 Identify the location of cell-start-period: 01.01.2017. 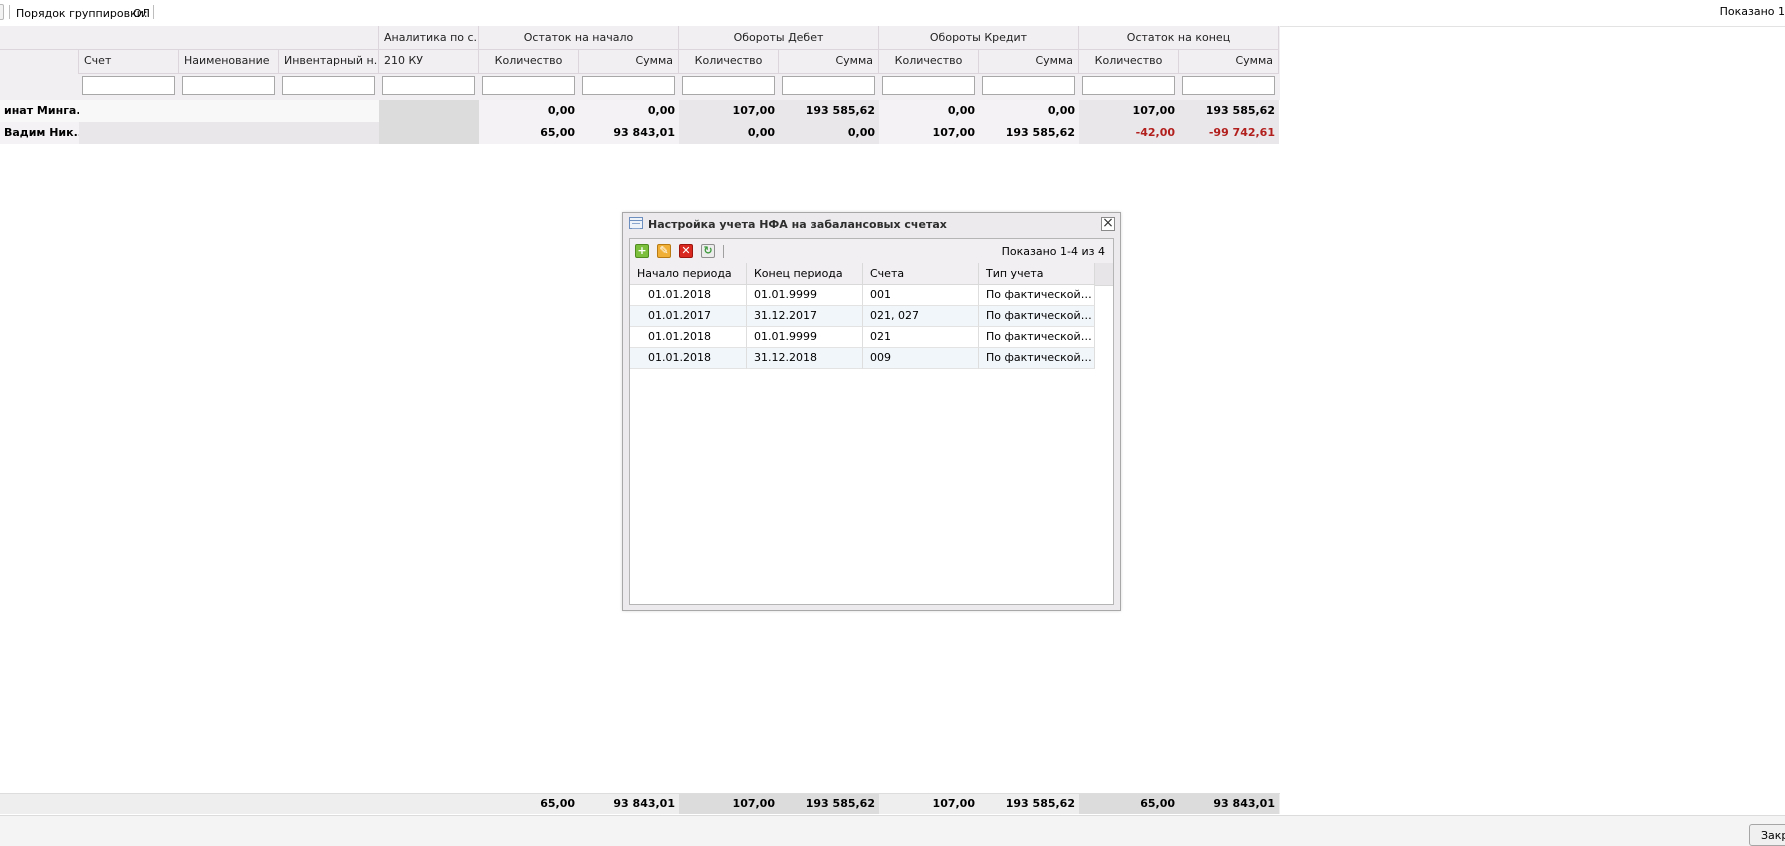
(688, 316).